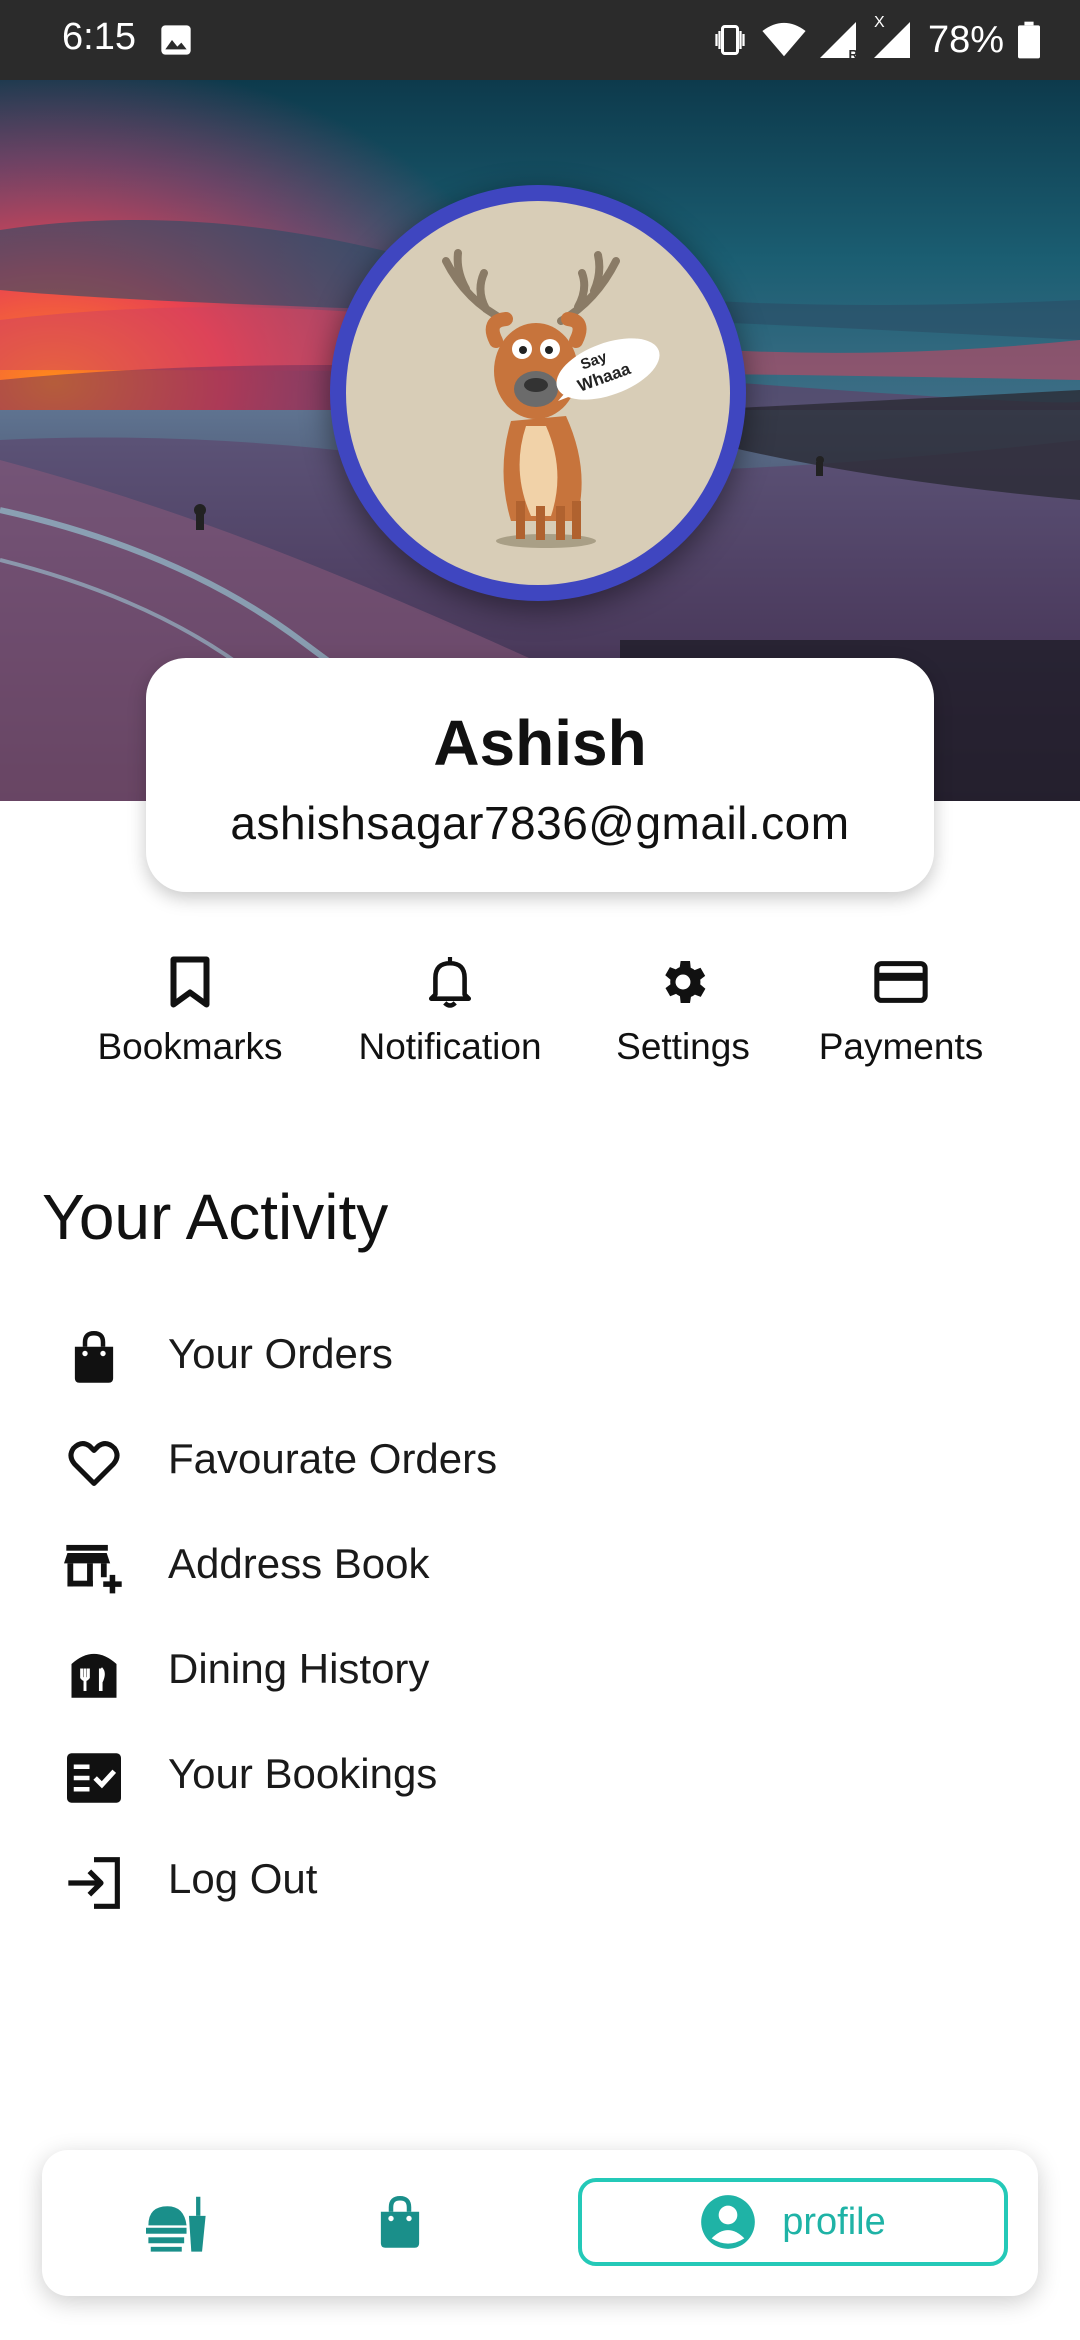 Image resolution: width=1080 pixels, height=2340 pixels. What do you see at coordinates (299, 1668) in the screenshot?
I see `dining-history-label: Dining History` at bounding box center [299, 1668].